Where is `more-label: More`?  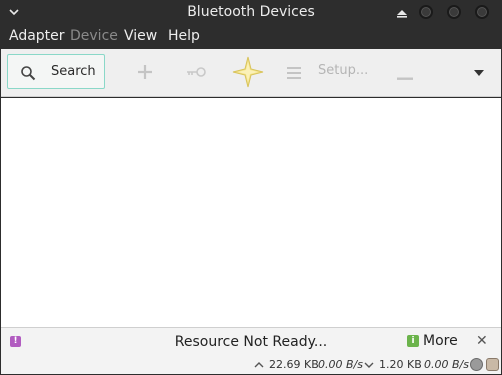
more-label: More is located at coordinates (440, 341).